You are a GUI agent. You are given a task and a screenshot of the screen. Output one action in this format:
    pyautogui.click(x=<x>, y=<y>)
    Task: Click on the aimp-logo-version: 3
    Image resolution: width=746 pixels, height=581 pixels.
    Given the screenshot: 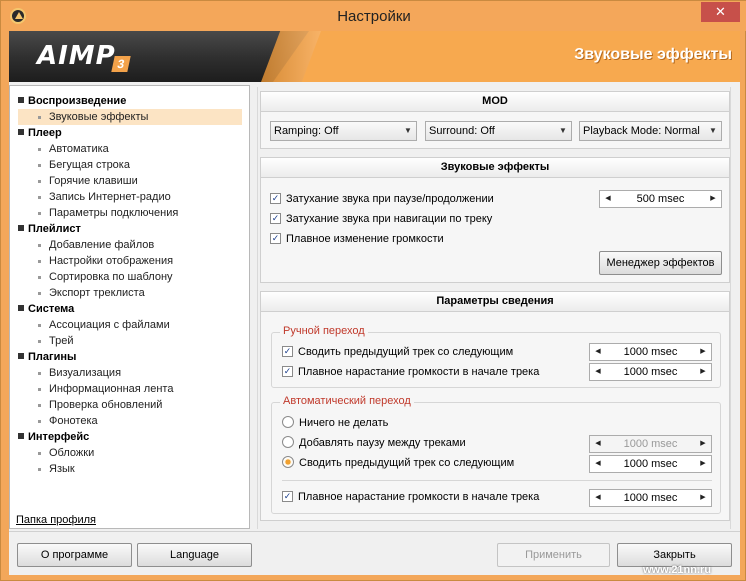 What is the action you would take?
    pyautogui.click(x=121, y=64)
    